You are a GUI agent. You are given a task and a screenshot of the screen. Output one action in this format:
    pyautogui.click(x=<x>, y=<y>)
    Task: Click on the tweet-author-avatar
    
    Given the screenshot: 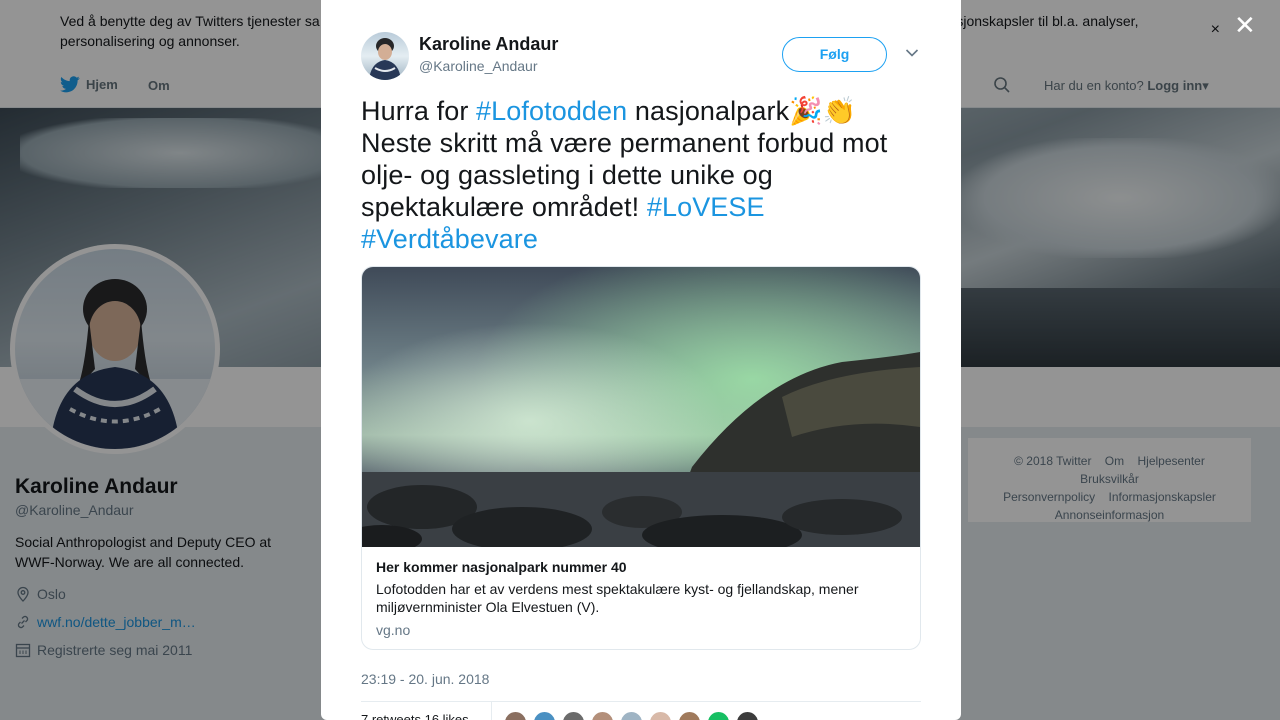 What is the action you would take?
    pyautogui.click(x=385, y=56)
    